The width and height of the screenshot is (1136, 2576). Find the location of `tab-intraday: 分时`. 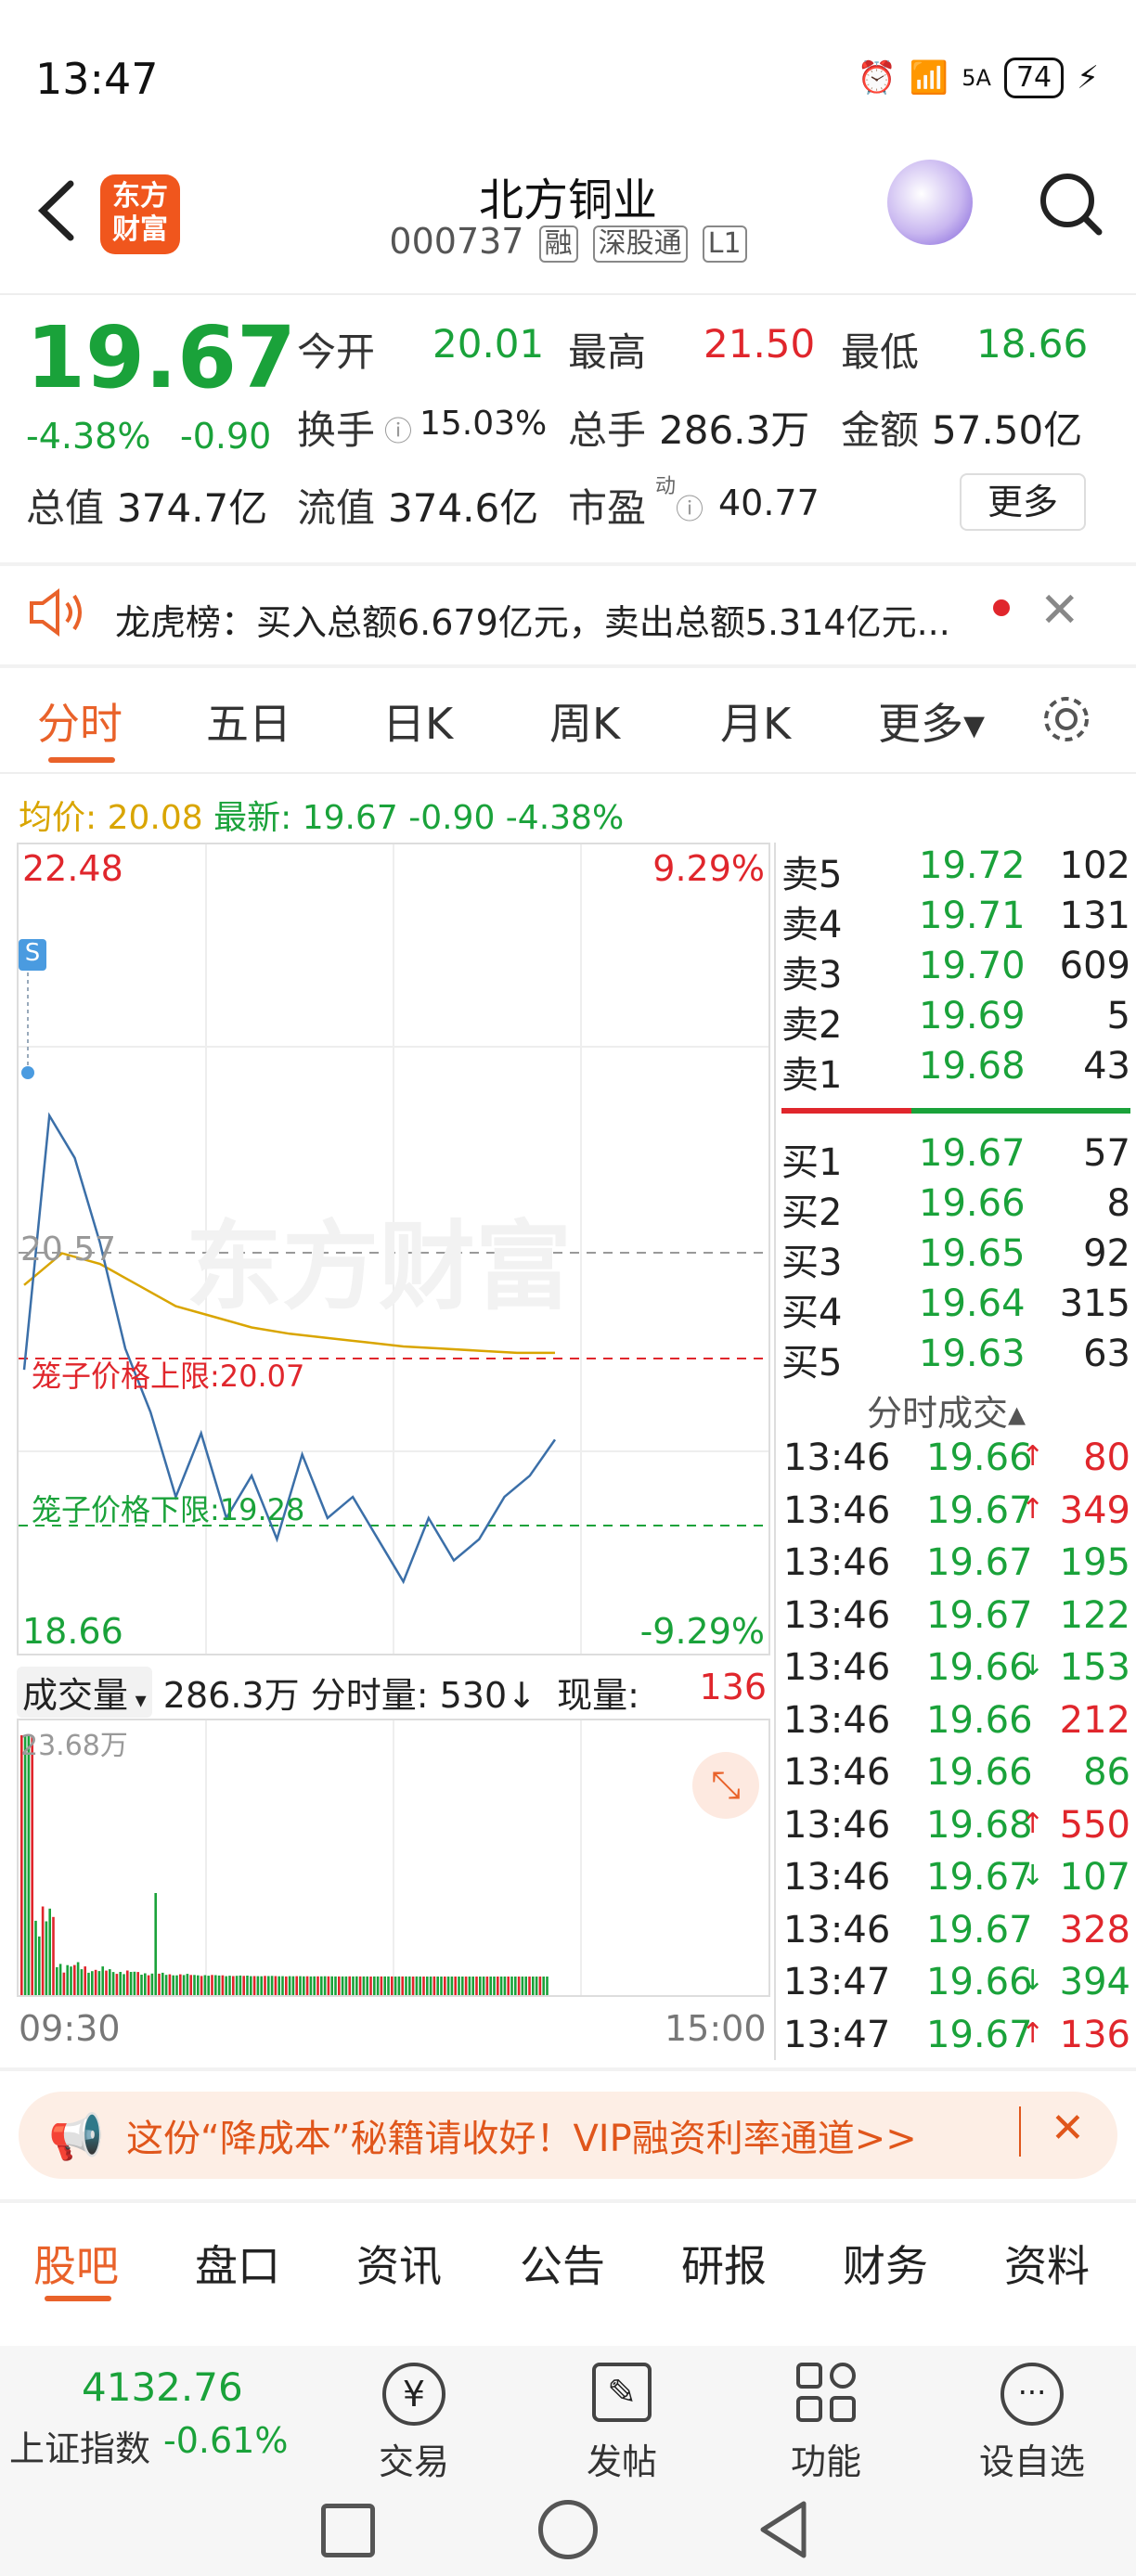

tab-intraday: 分时 is located at coordinates (80, 721).